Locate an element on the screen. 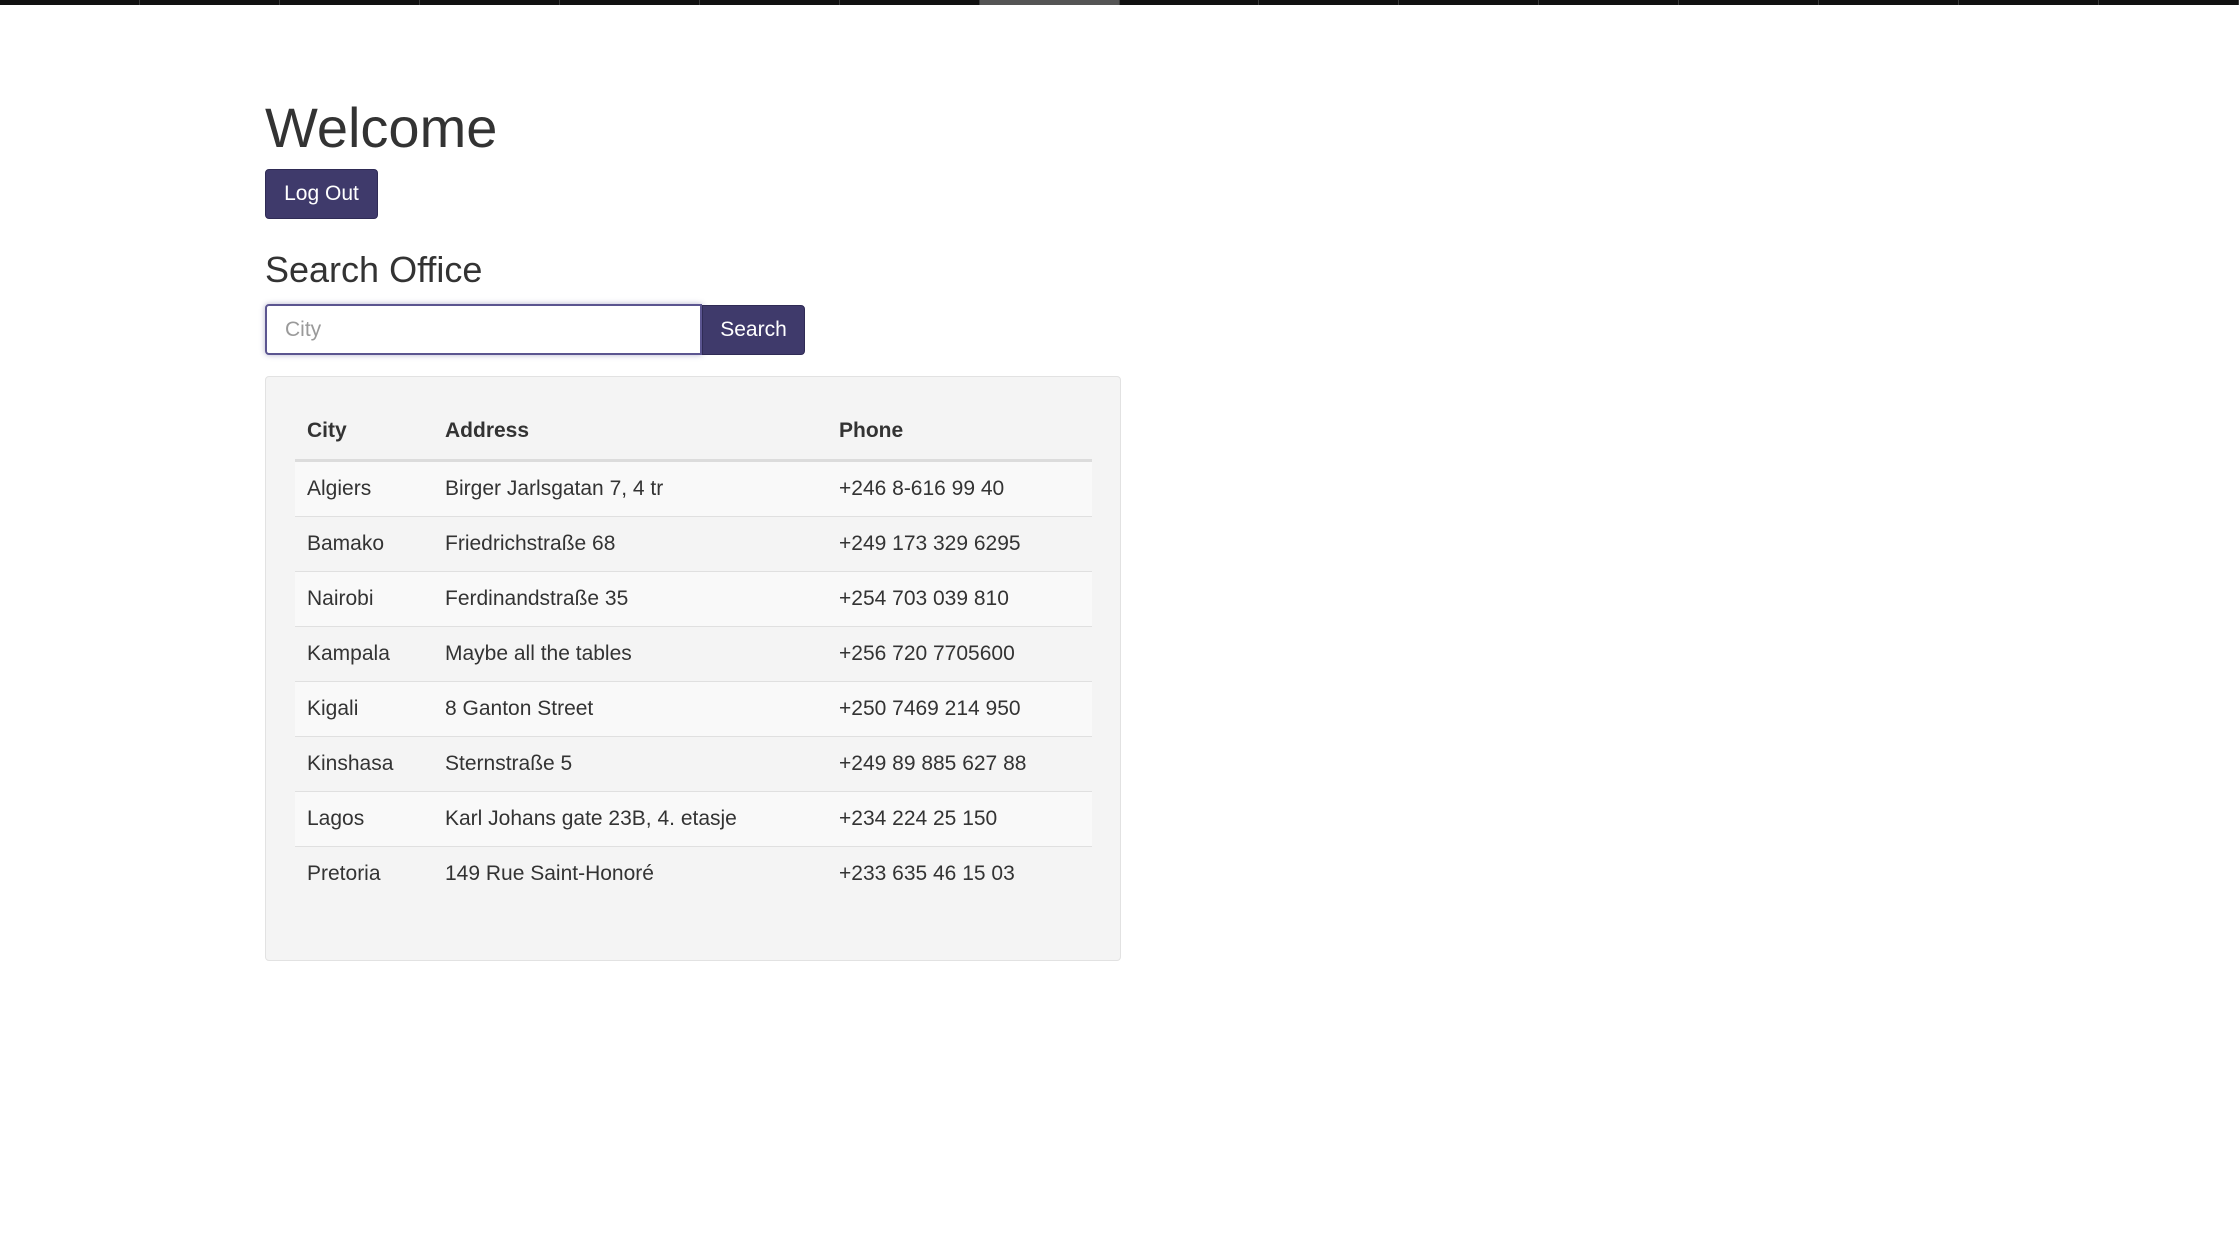  column-header-city: City is located at coordinates (364, 432).